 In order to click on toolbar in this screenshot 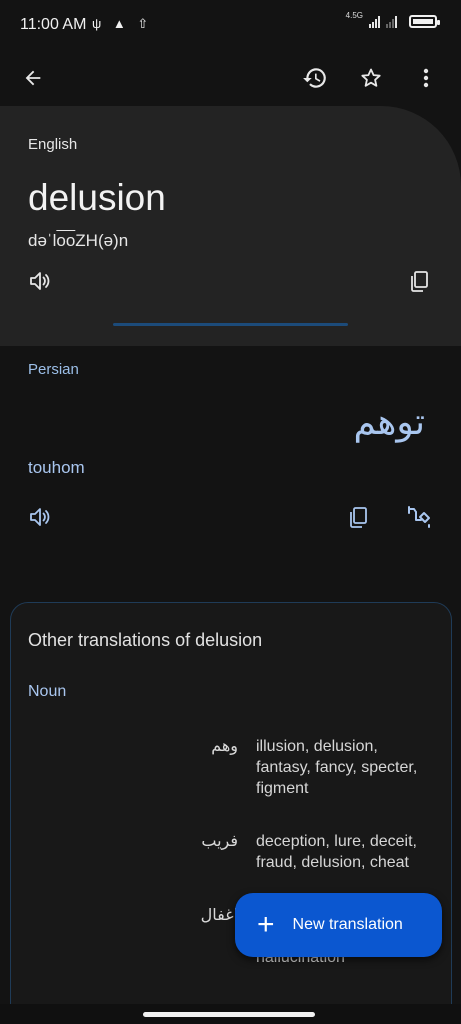, I will do `click(230, 78)`.